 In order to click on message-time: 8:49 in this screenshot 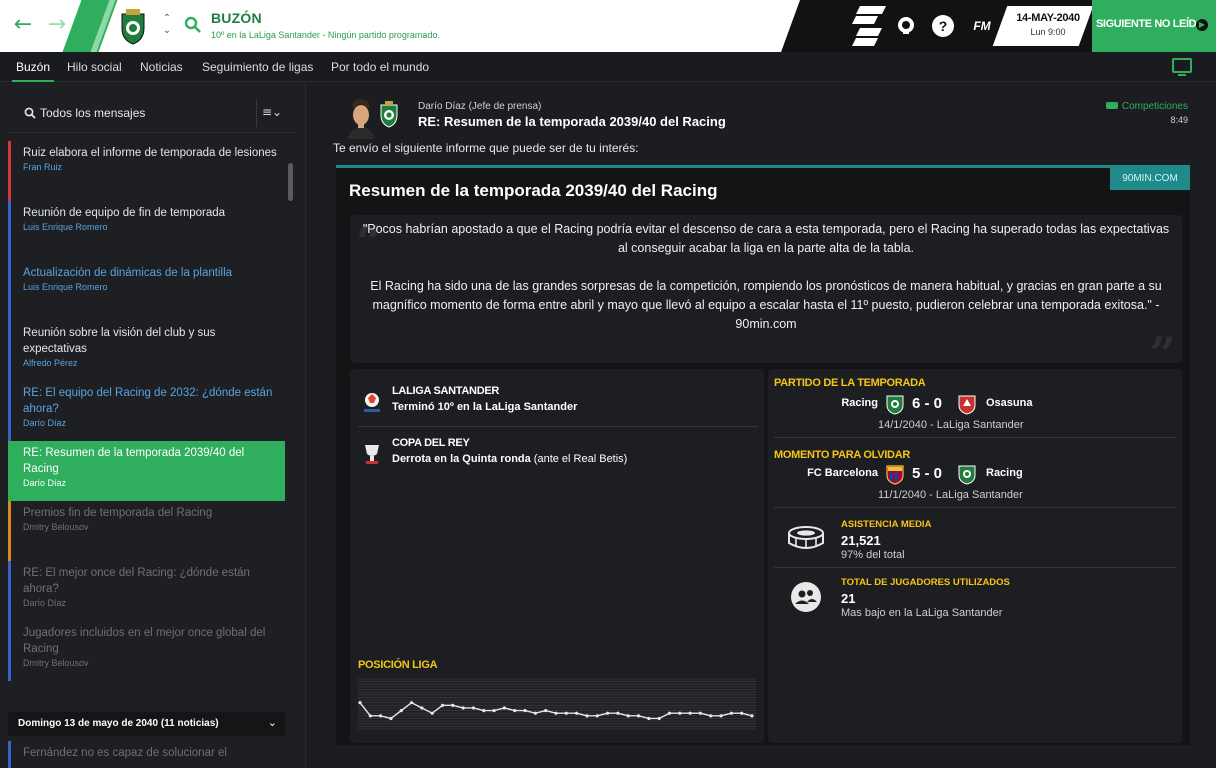, I will do `click(1179, 120)`.